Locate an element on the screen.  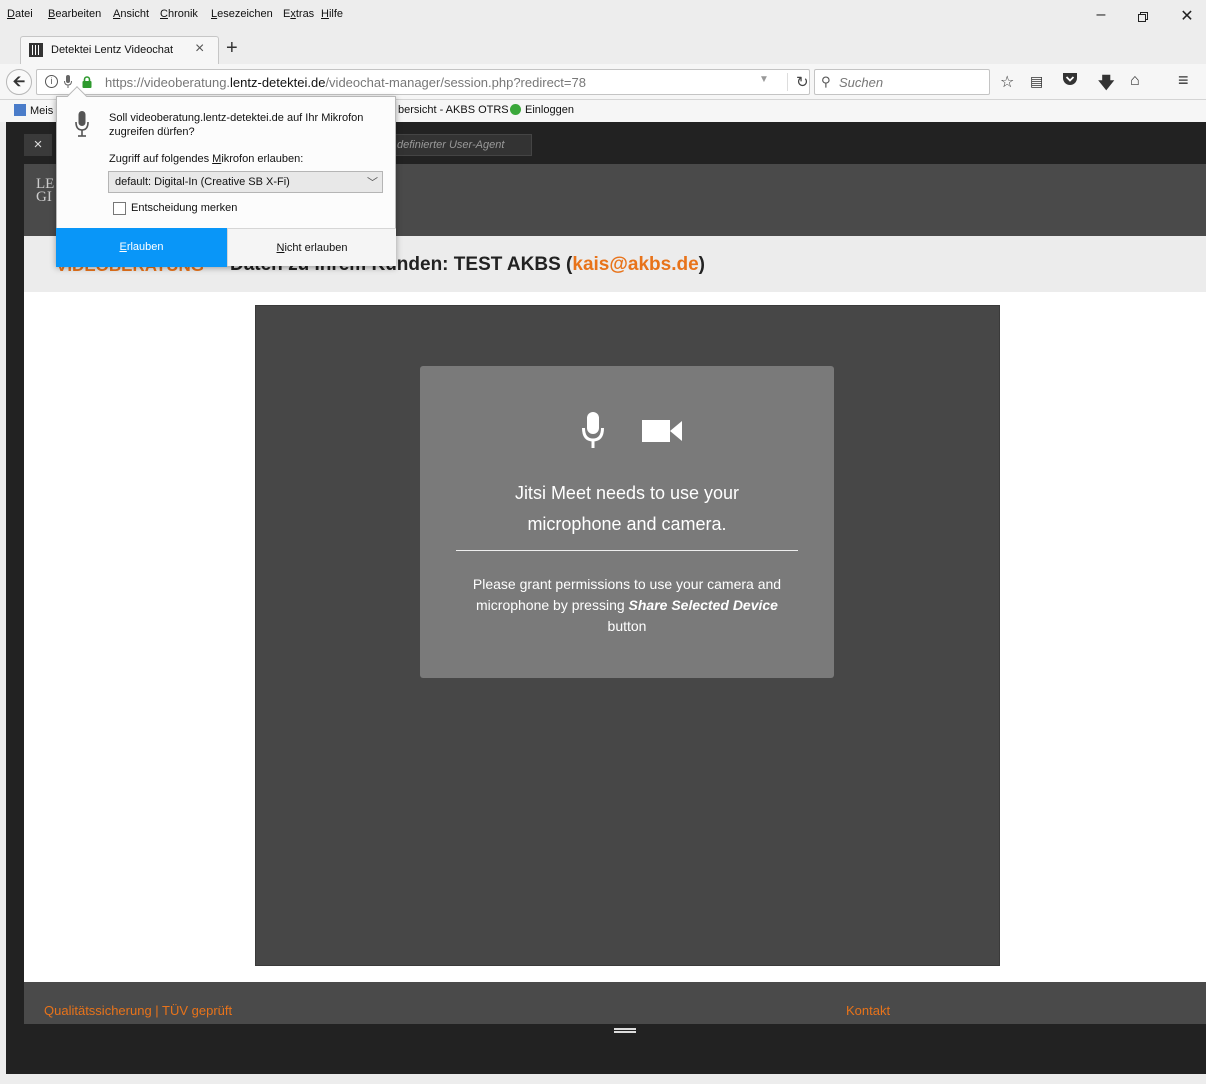
camera-icon is located at coordinates (662, 431).